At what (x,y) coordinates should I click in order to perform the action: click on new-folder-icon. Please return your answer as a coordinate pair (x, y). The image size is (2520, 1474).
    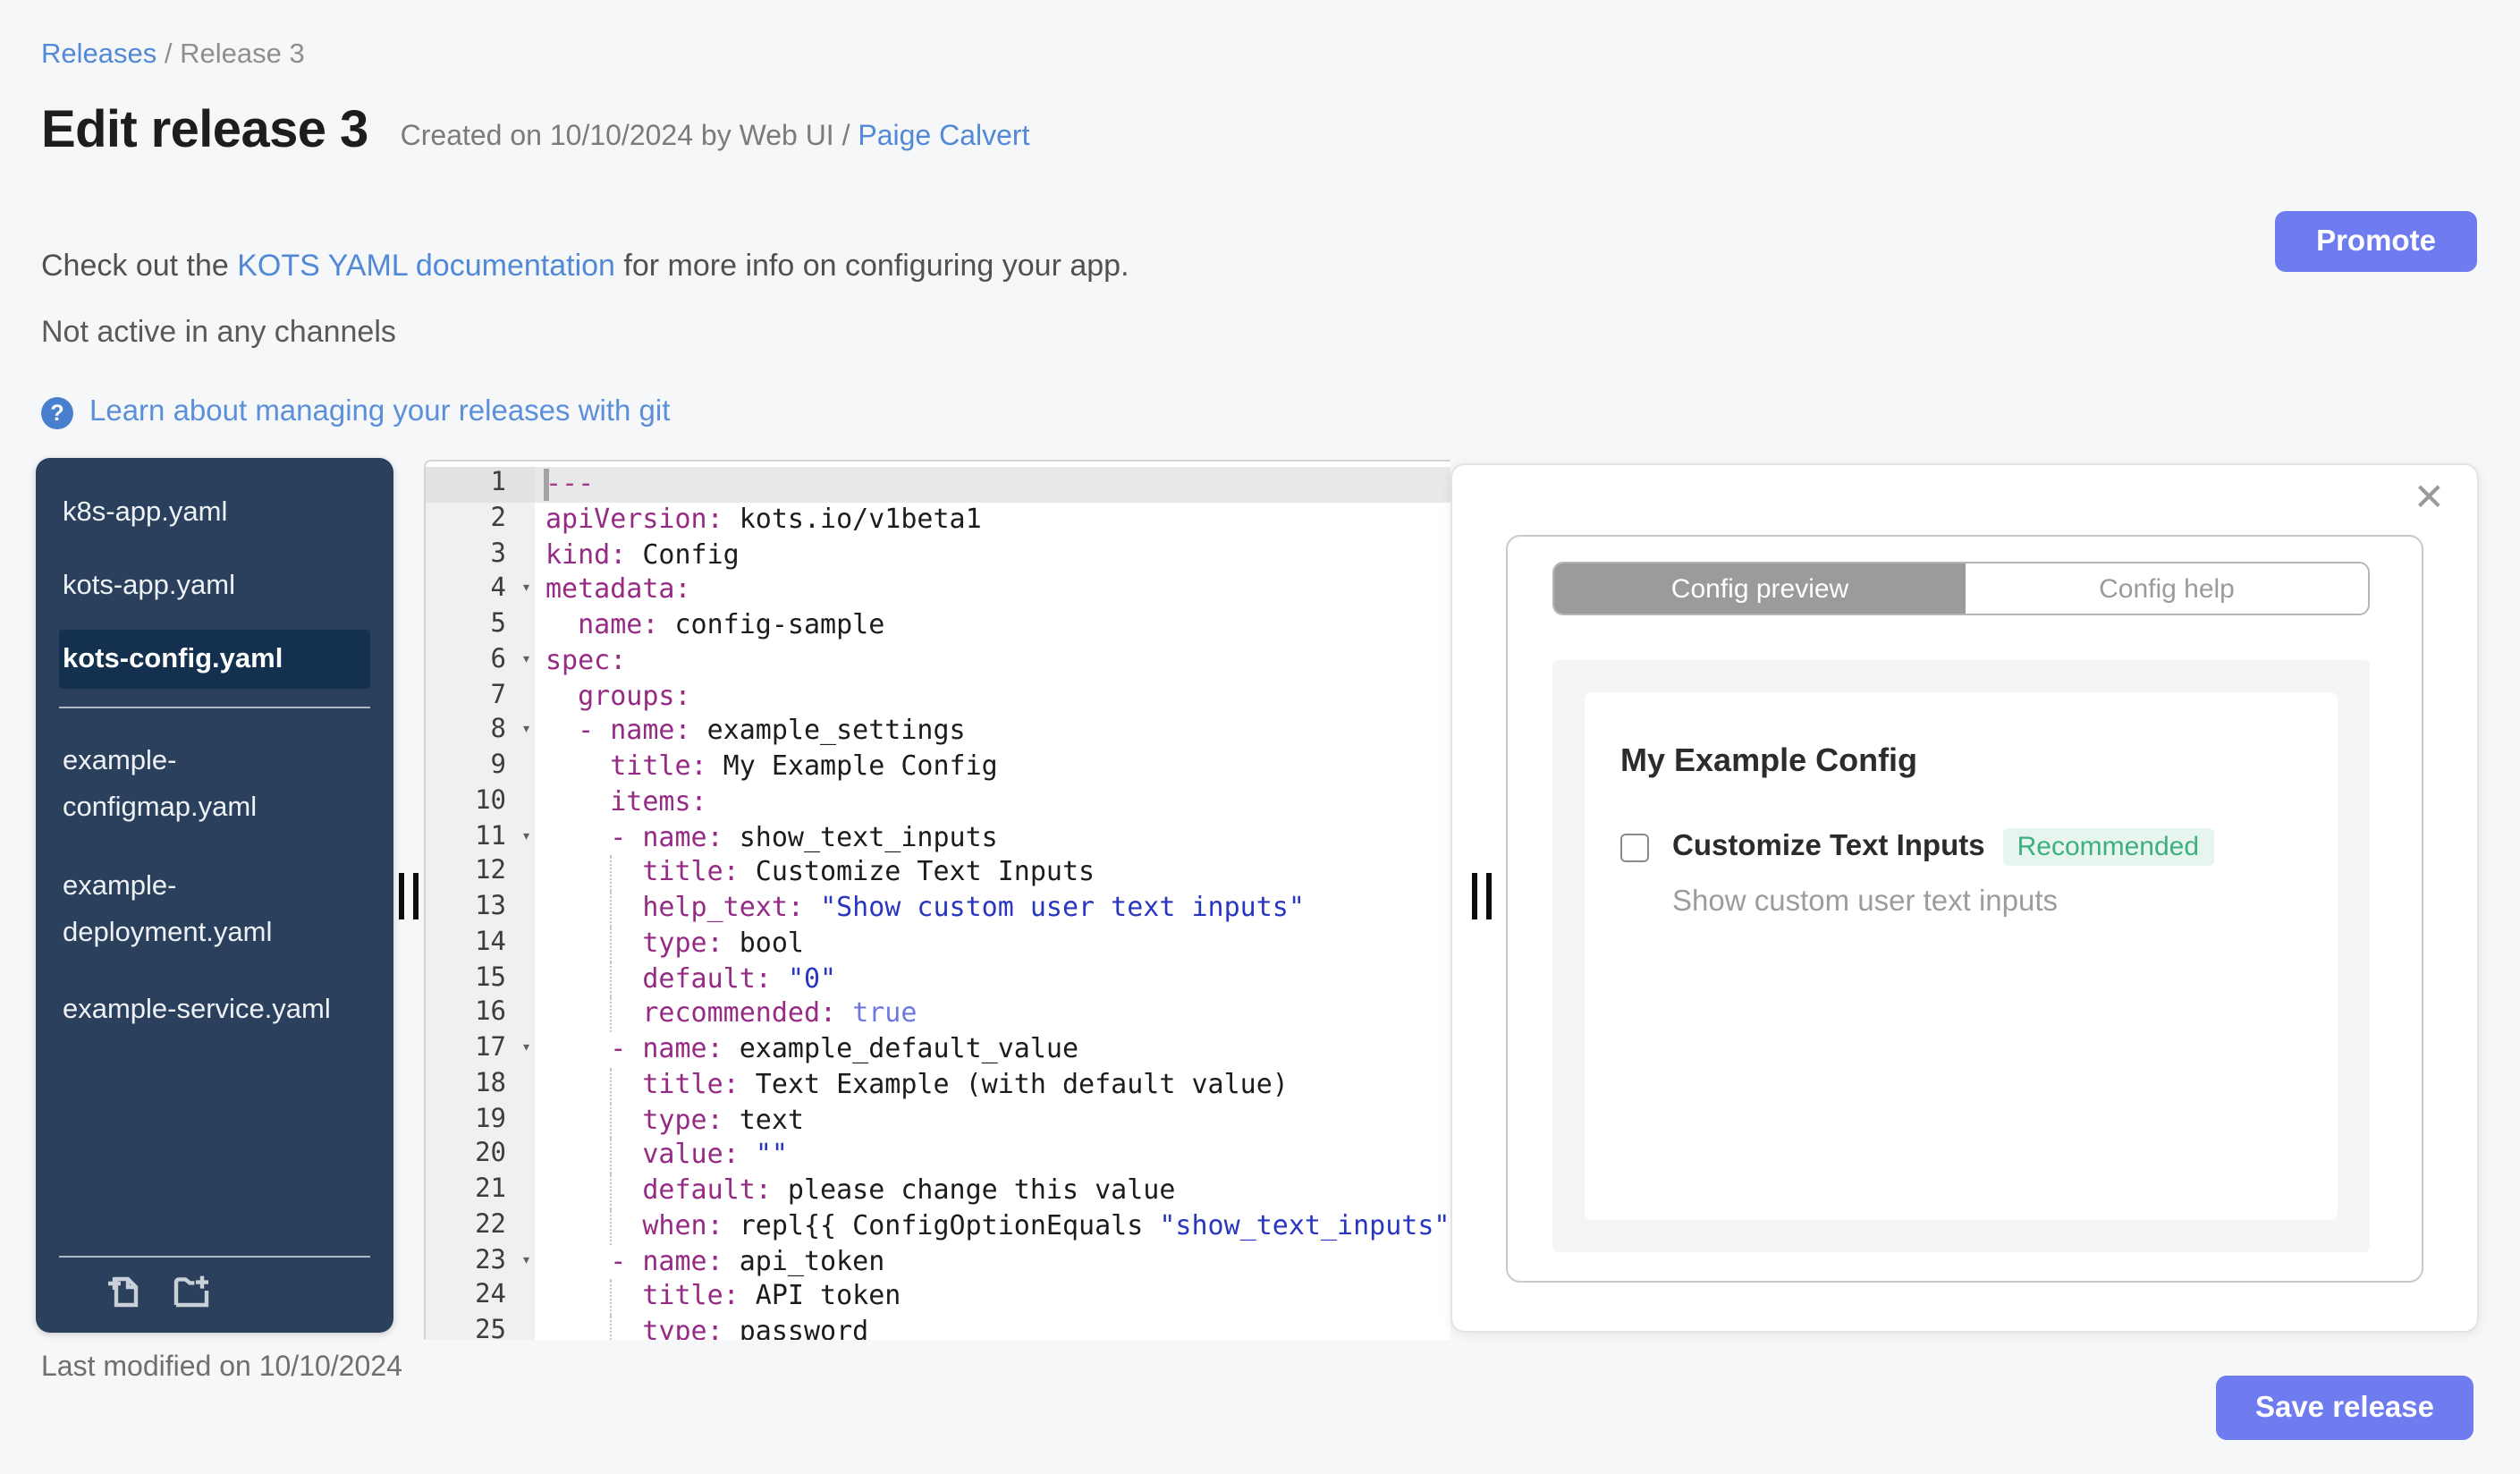
    Looking at the image, I should click on (191, 1294).